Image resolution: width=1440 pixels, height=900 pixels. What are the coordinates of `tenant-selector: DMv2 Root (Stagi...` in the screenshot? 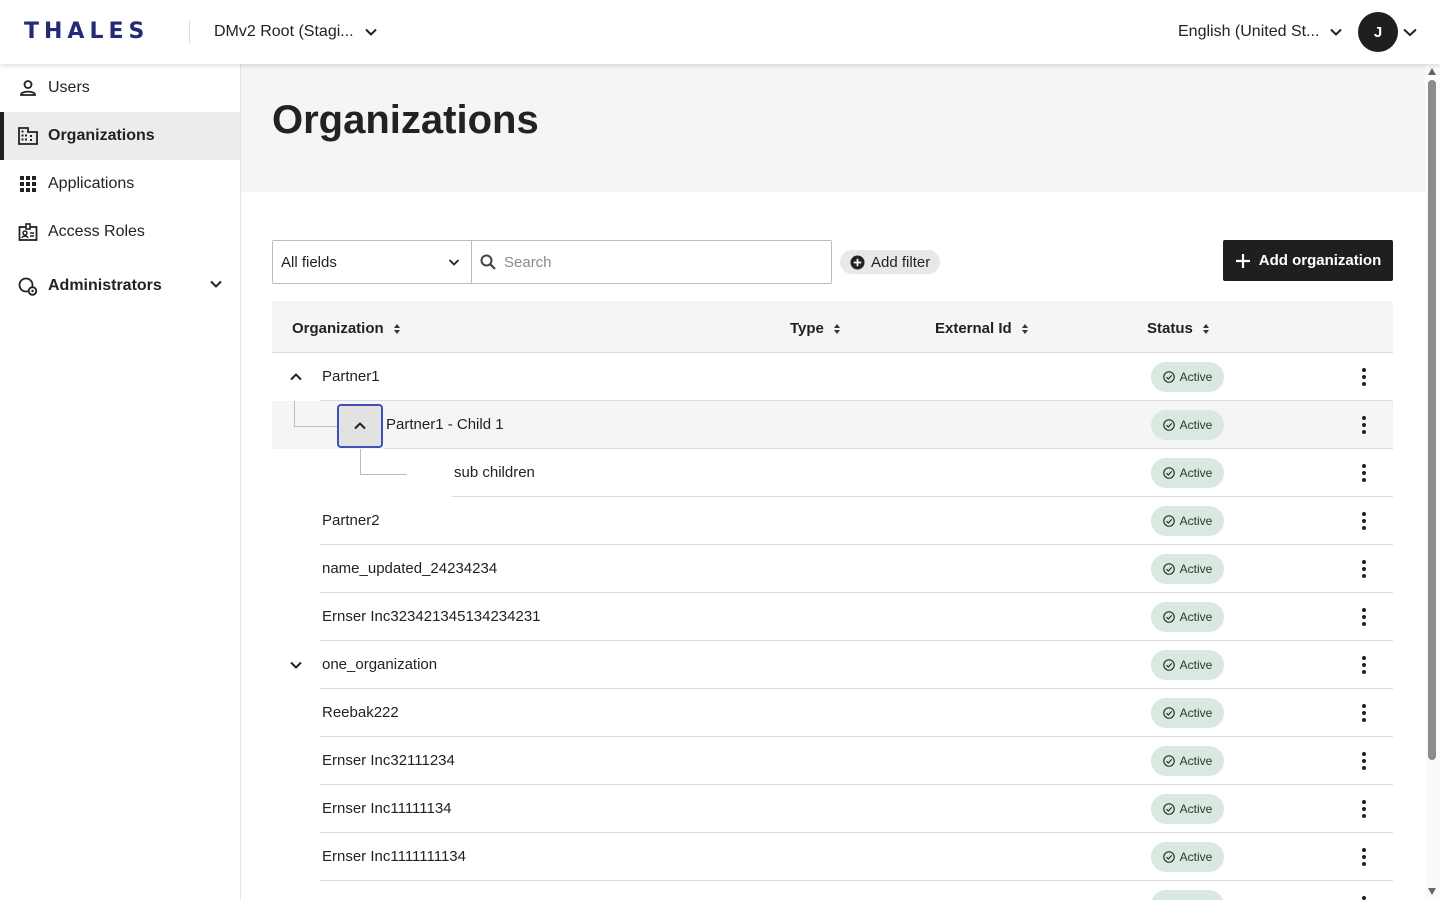 It's located at (296, 32).